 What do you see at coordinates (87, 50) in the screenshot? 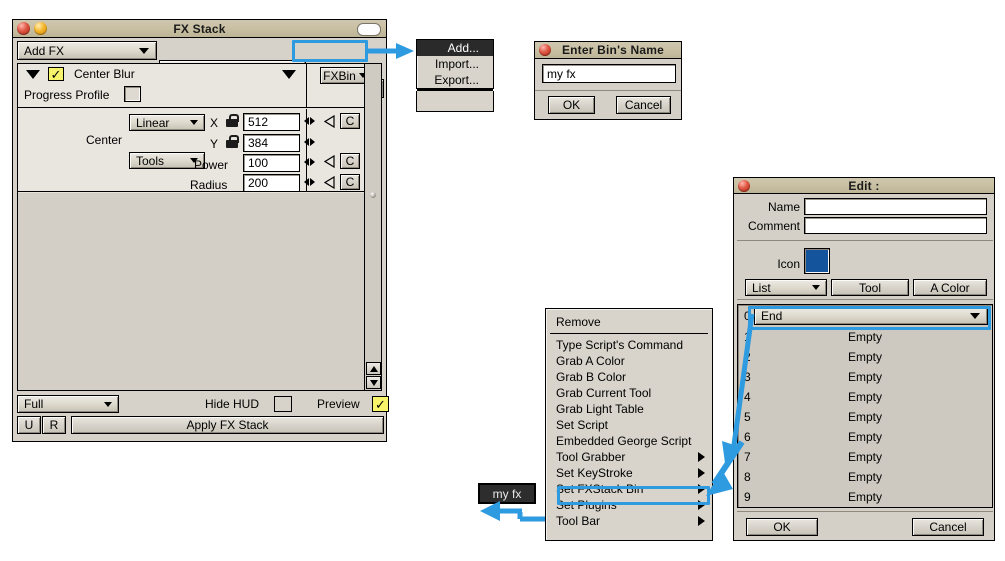
I see `add-fx-dropdown: Add FX` at bounding box center [87, 50].